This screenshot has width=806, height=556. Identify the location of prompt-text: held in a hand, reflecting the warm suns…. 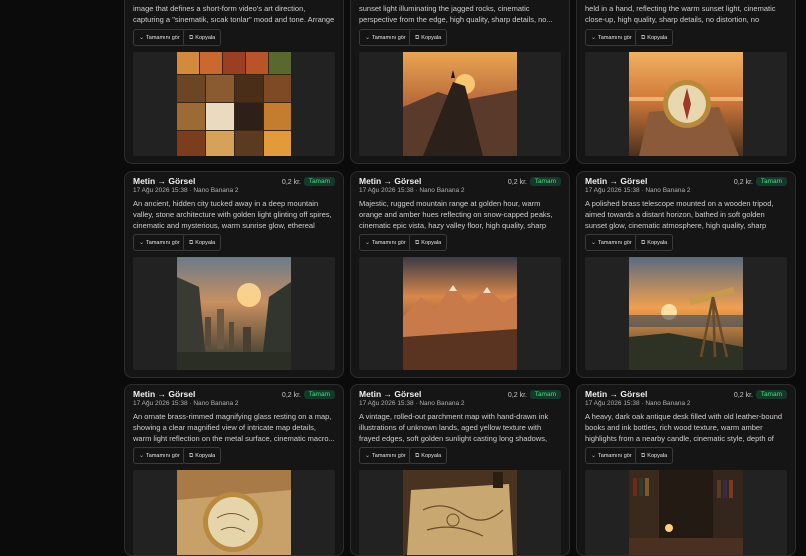
(680, 14).